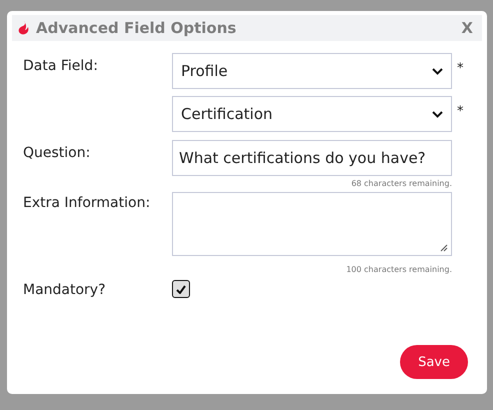 Image resolution: width=493 pixels, height=410 pixels. I want to click on dialog-title: Advanced Field Options, so click(137, 28).